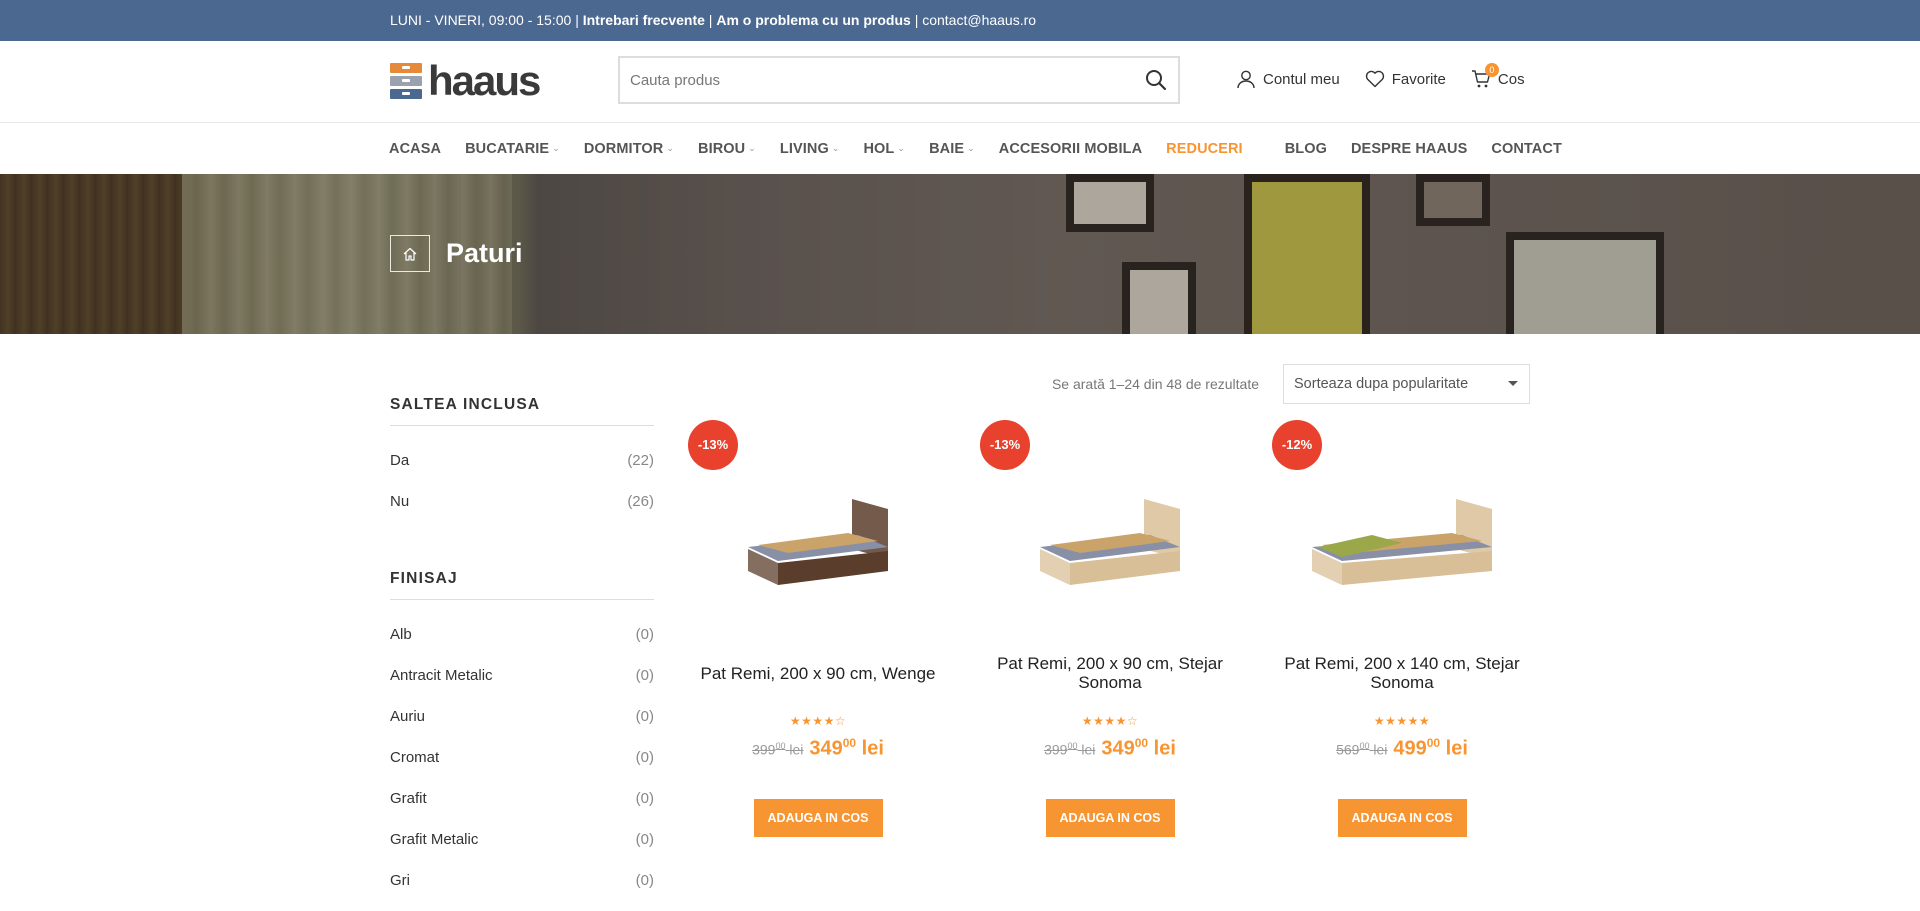 The image size is (1920, 911). What do you see at coordinates (1204, 149) in the screenshot?
I see `nav-item-reduceri: REDUCERI` at bounding box center [1204, 149].